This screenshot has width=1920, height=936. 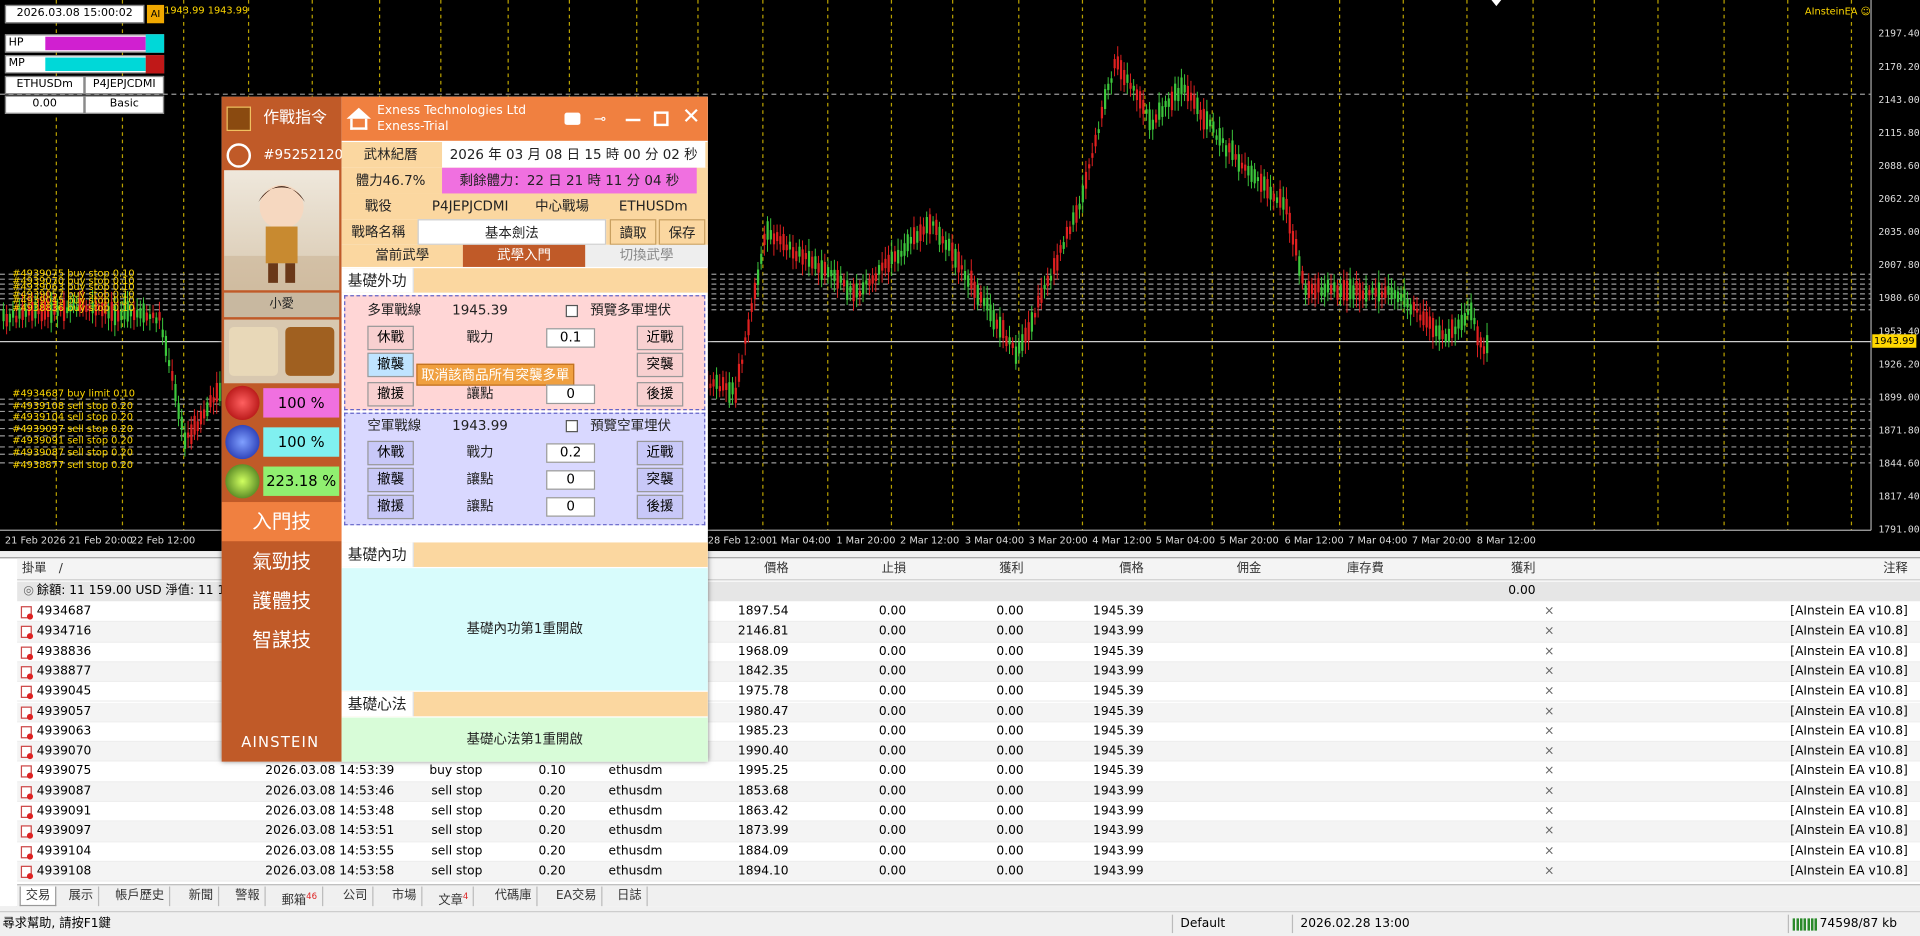 What do you see at coordinates (571, 394) in the screenshot?
I see `long-yield-input: 0` at bounding box center [571, 394].